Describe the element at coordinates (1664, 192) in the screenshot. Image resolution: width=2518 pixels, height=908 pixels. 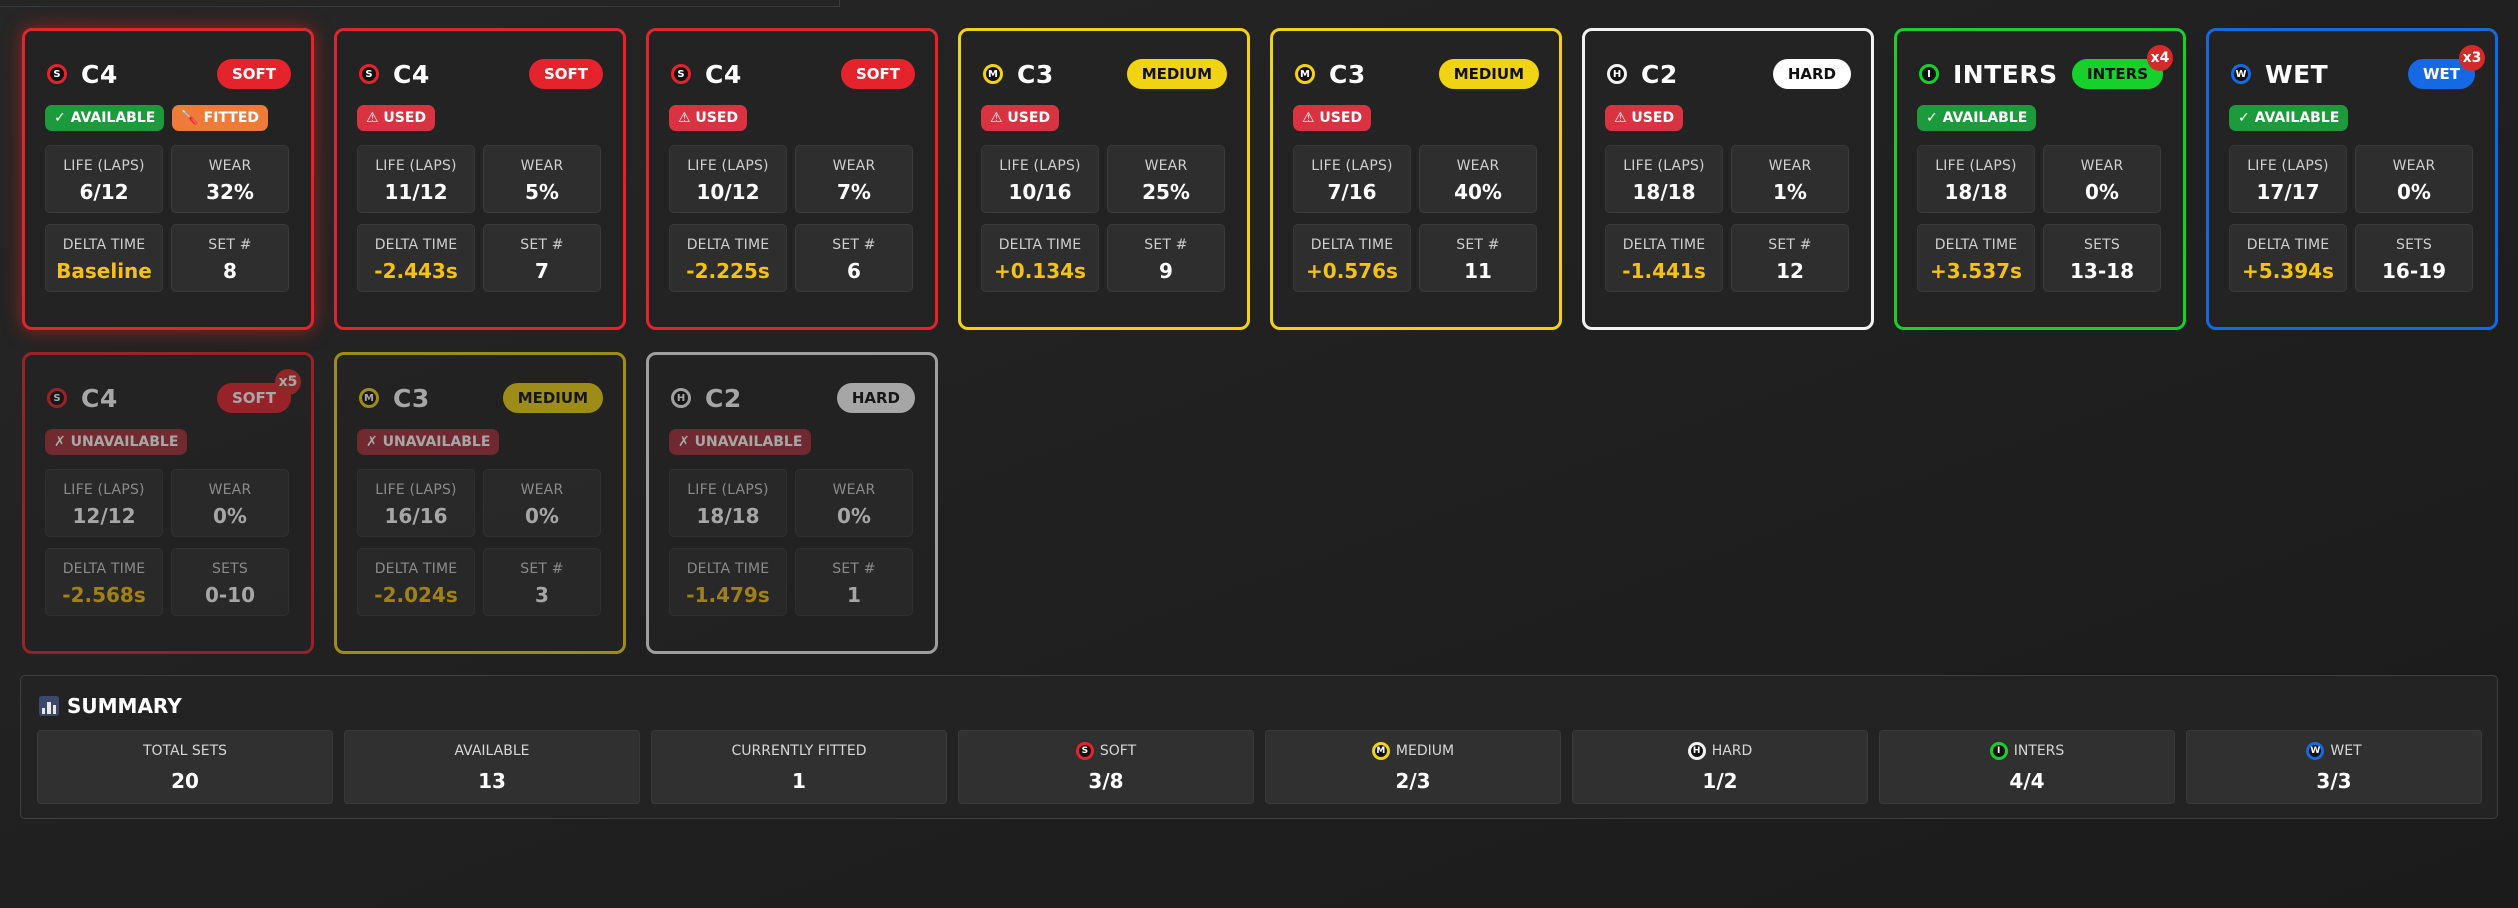
I see `stat-value: 18/18` at that location.